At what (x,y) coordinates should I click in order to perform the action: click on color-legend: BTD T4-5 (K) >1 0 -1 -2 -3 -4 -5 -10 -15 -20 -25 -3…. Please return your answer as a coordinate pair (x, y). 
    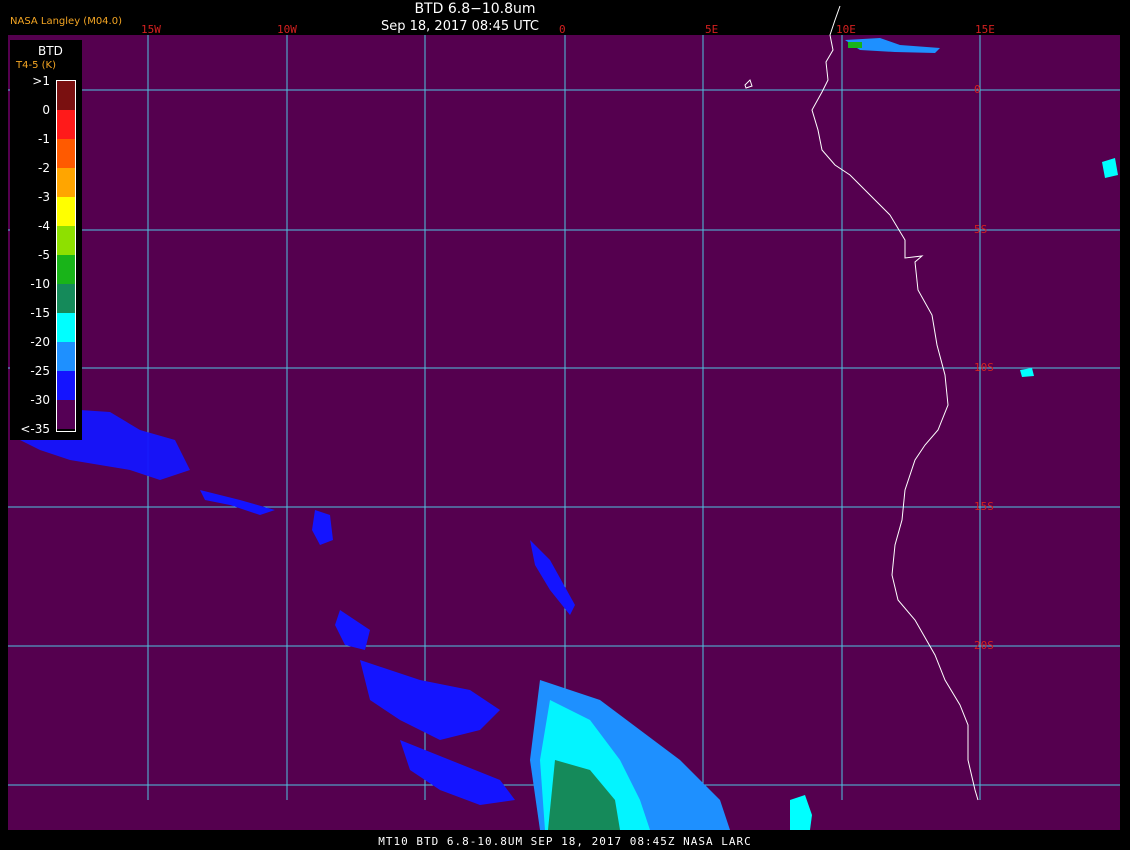
    Looking at the image, I should click on (46, 240).